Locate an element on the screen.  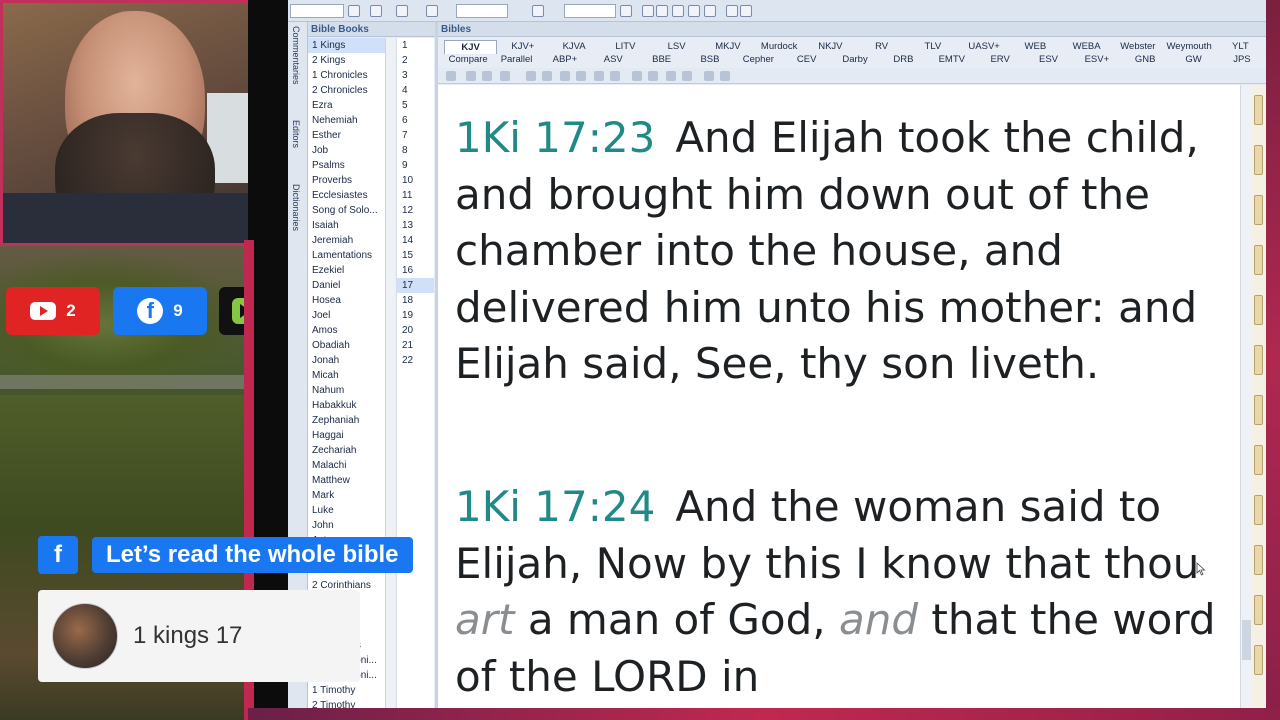
version-tab: TLV is located at coordinates (932, 47).